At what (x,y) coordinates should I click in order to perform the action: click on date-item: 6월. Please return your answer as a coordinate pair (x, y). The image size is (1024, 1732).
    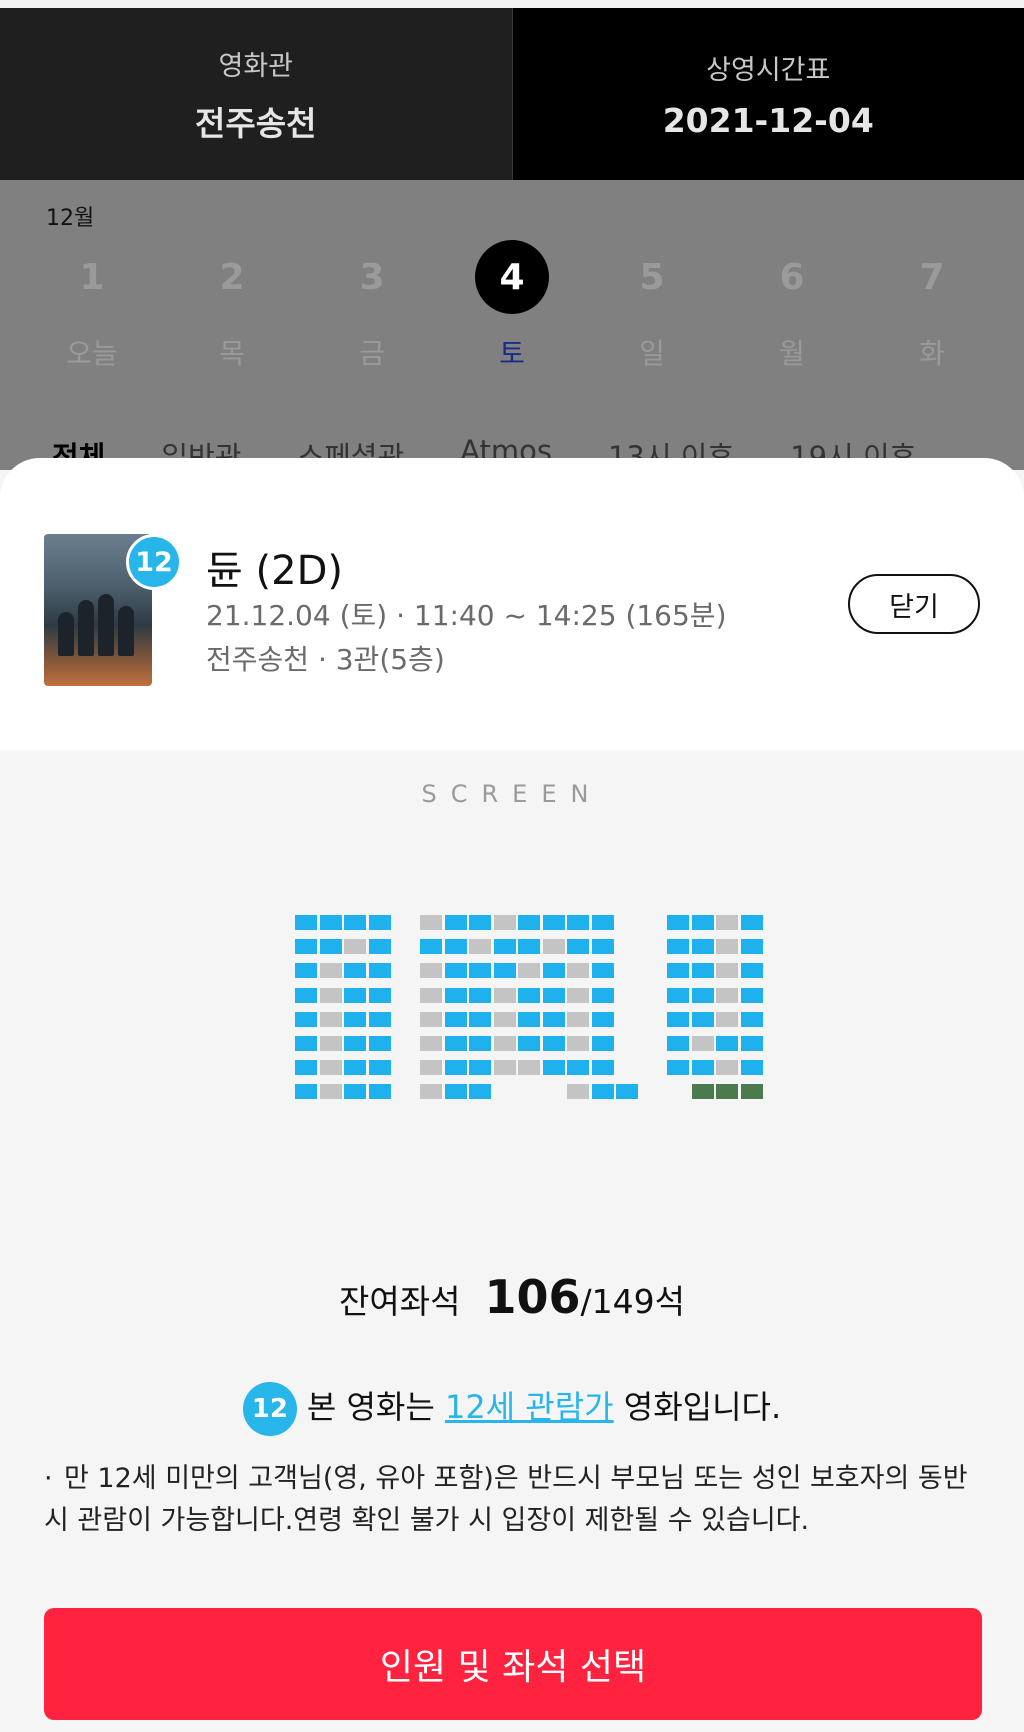
    Looking at the image, I should click on (792, 306).